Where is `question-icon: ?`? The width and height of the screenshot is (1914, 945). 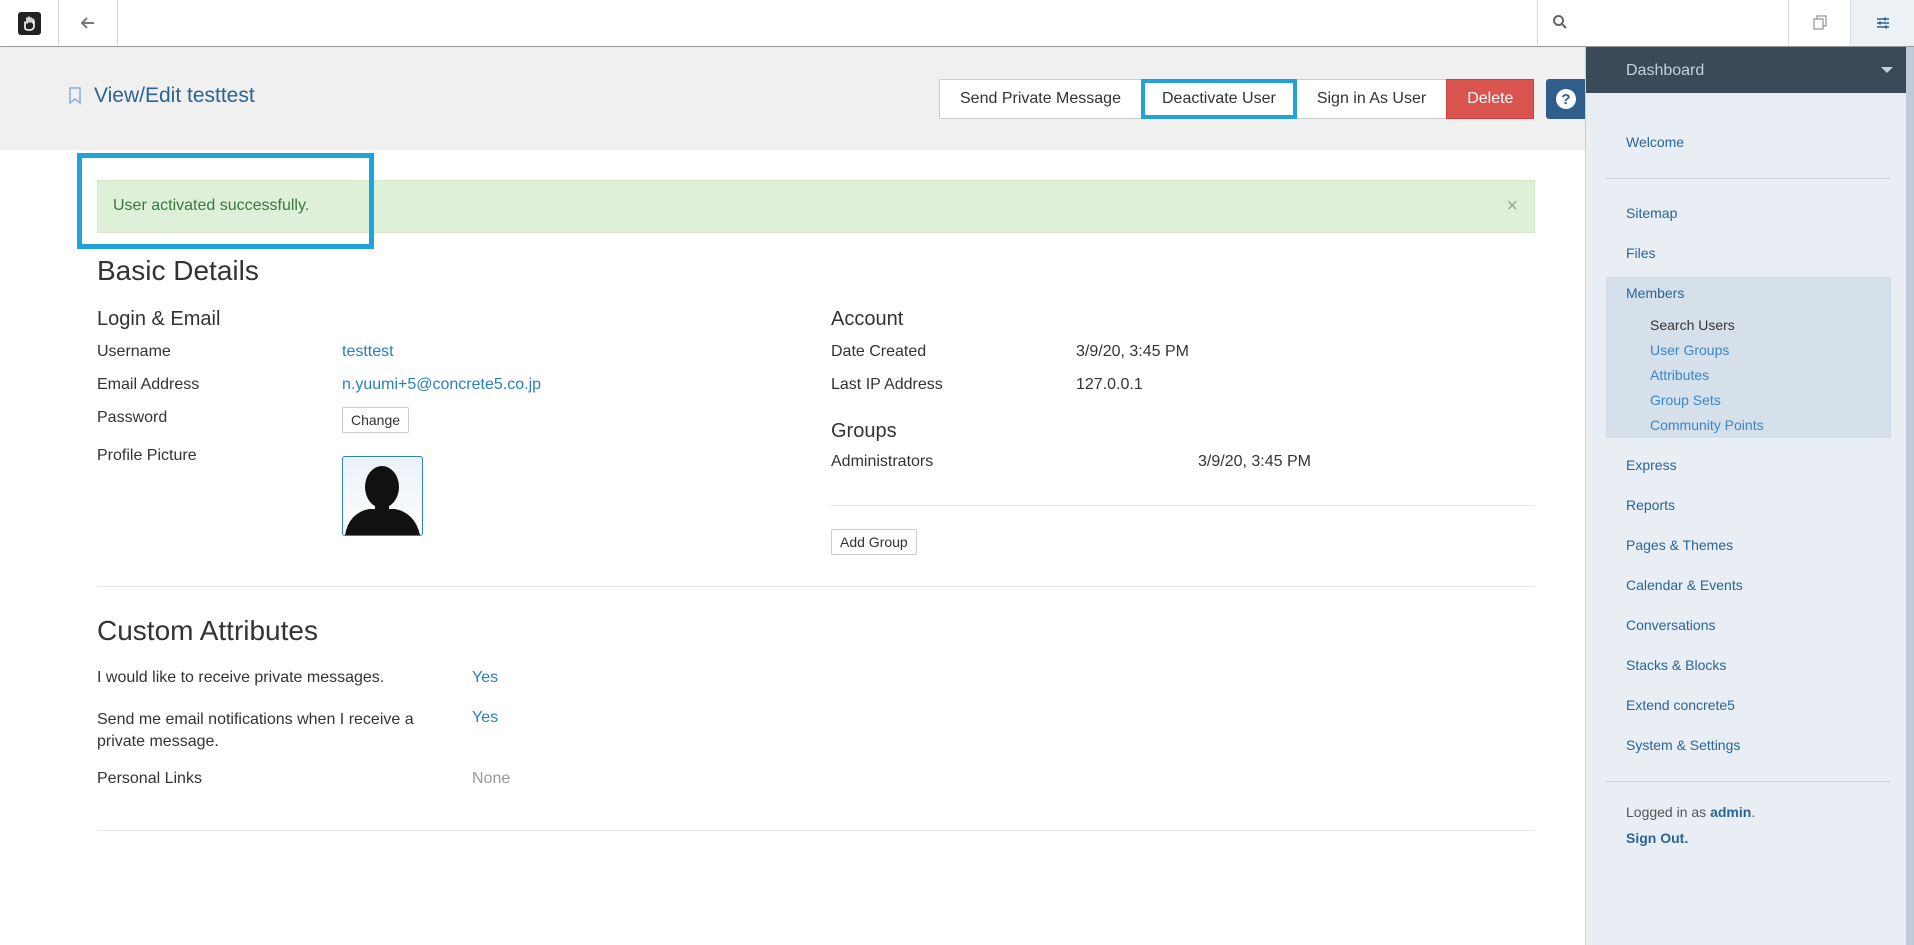 question-icon: ? is located at coordinates (1566, 99).